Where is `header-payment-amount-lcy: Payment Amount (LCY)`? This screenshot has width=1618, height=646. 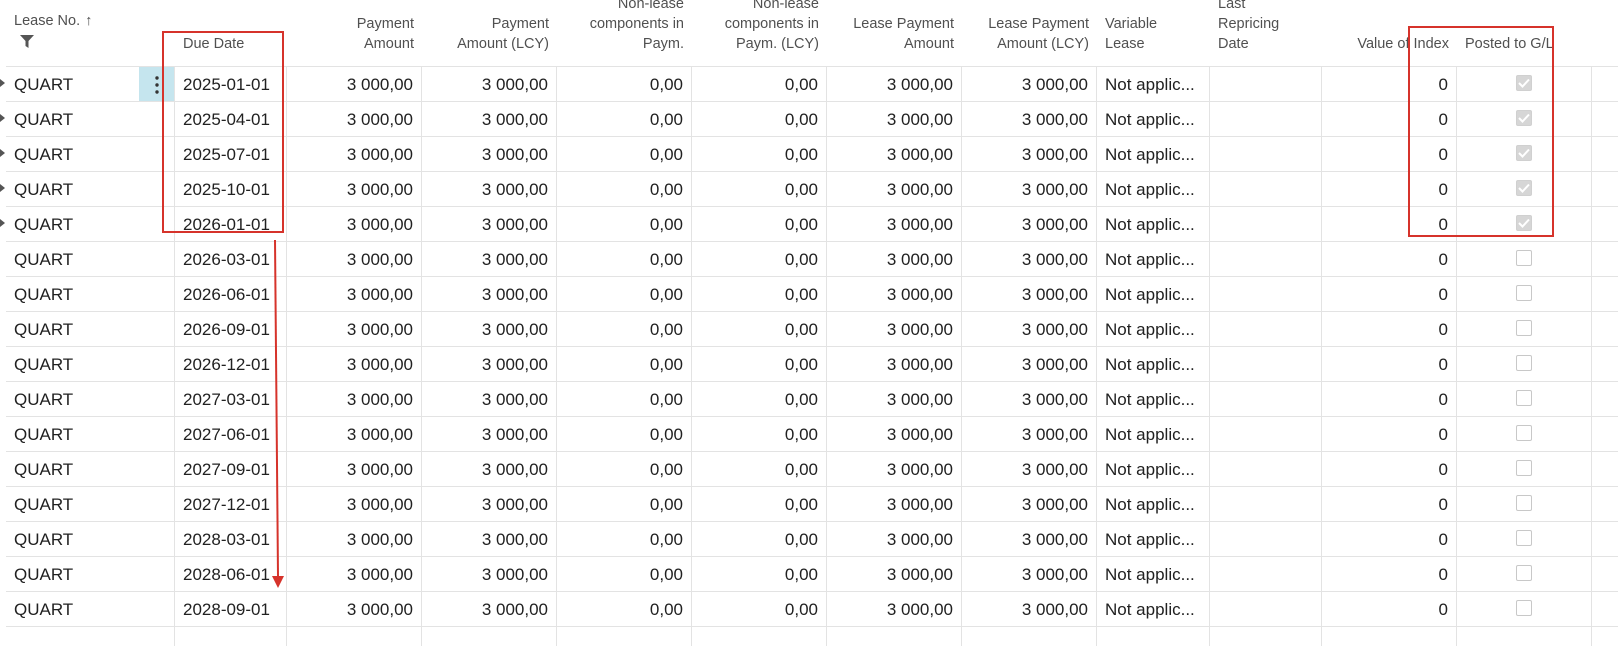 header-payment-amount-lcy: Payment Amount (LCY) is located at coordinates (489, 33).